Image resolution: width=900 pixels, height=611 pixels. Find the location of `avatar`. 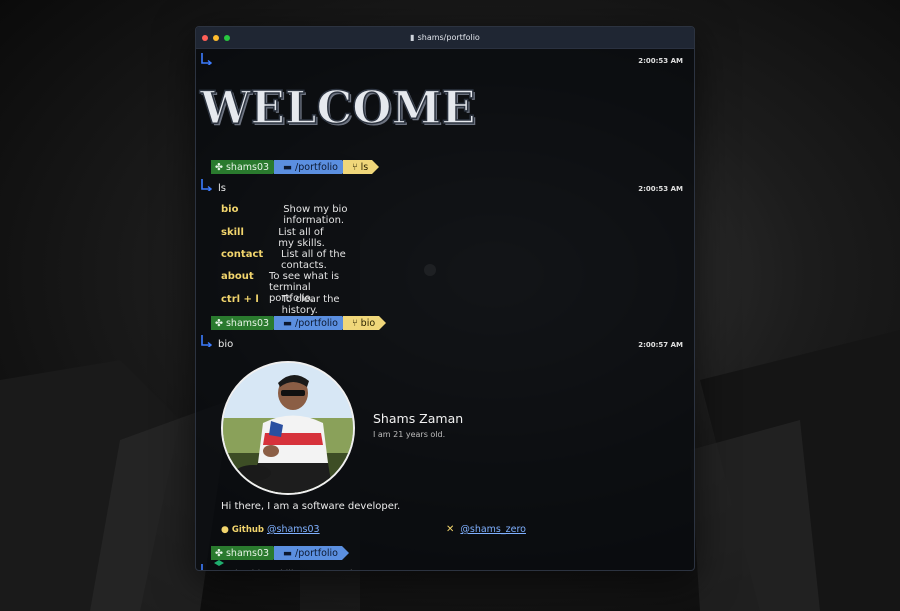

avatar is located at coordinates (288, 428).